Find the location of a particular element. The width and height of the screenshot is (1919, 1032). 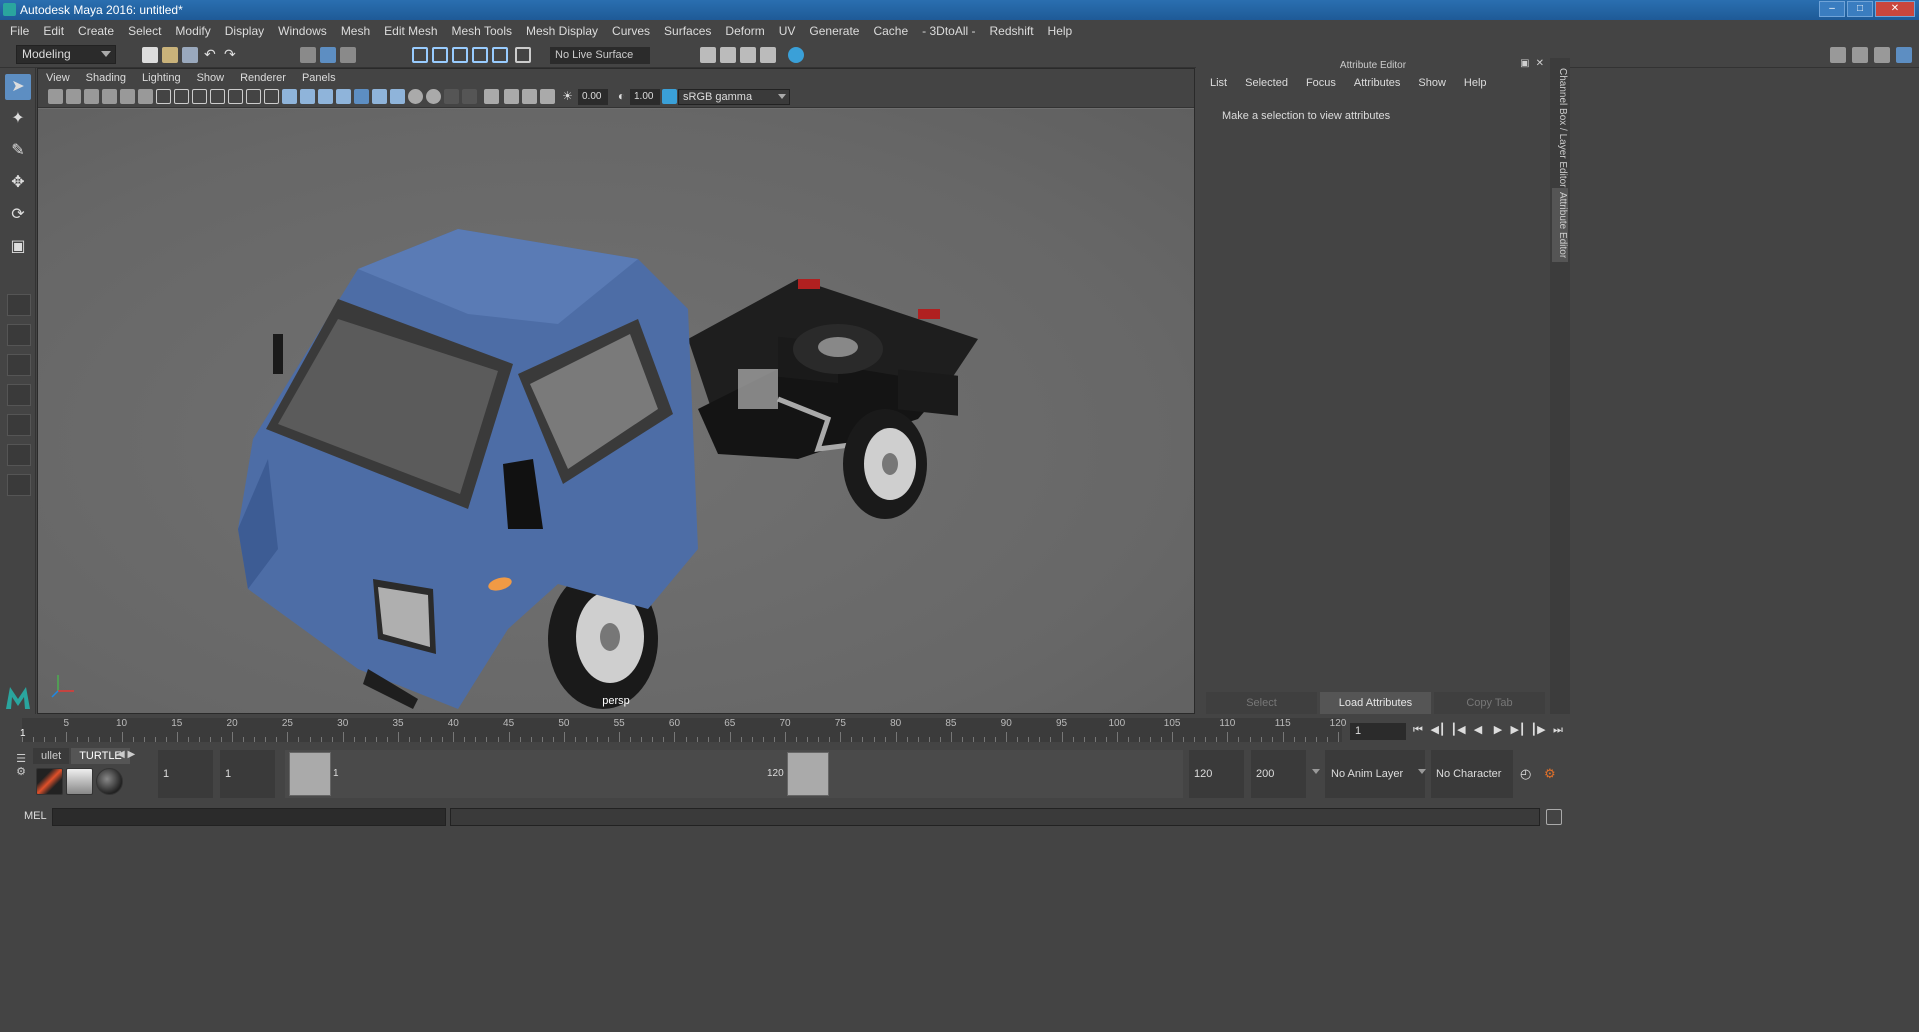

snap-surface-icon is located at coordinates (500, 55).